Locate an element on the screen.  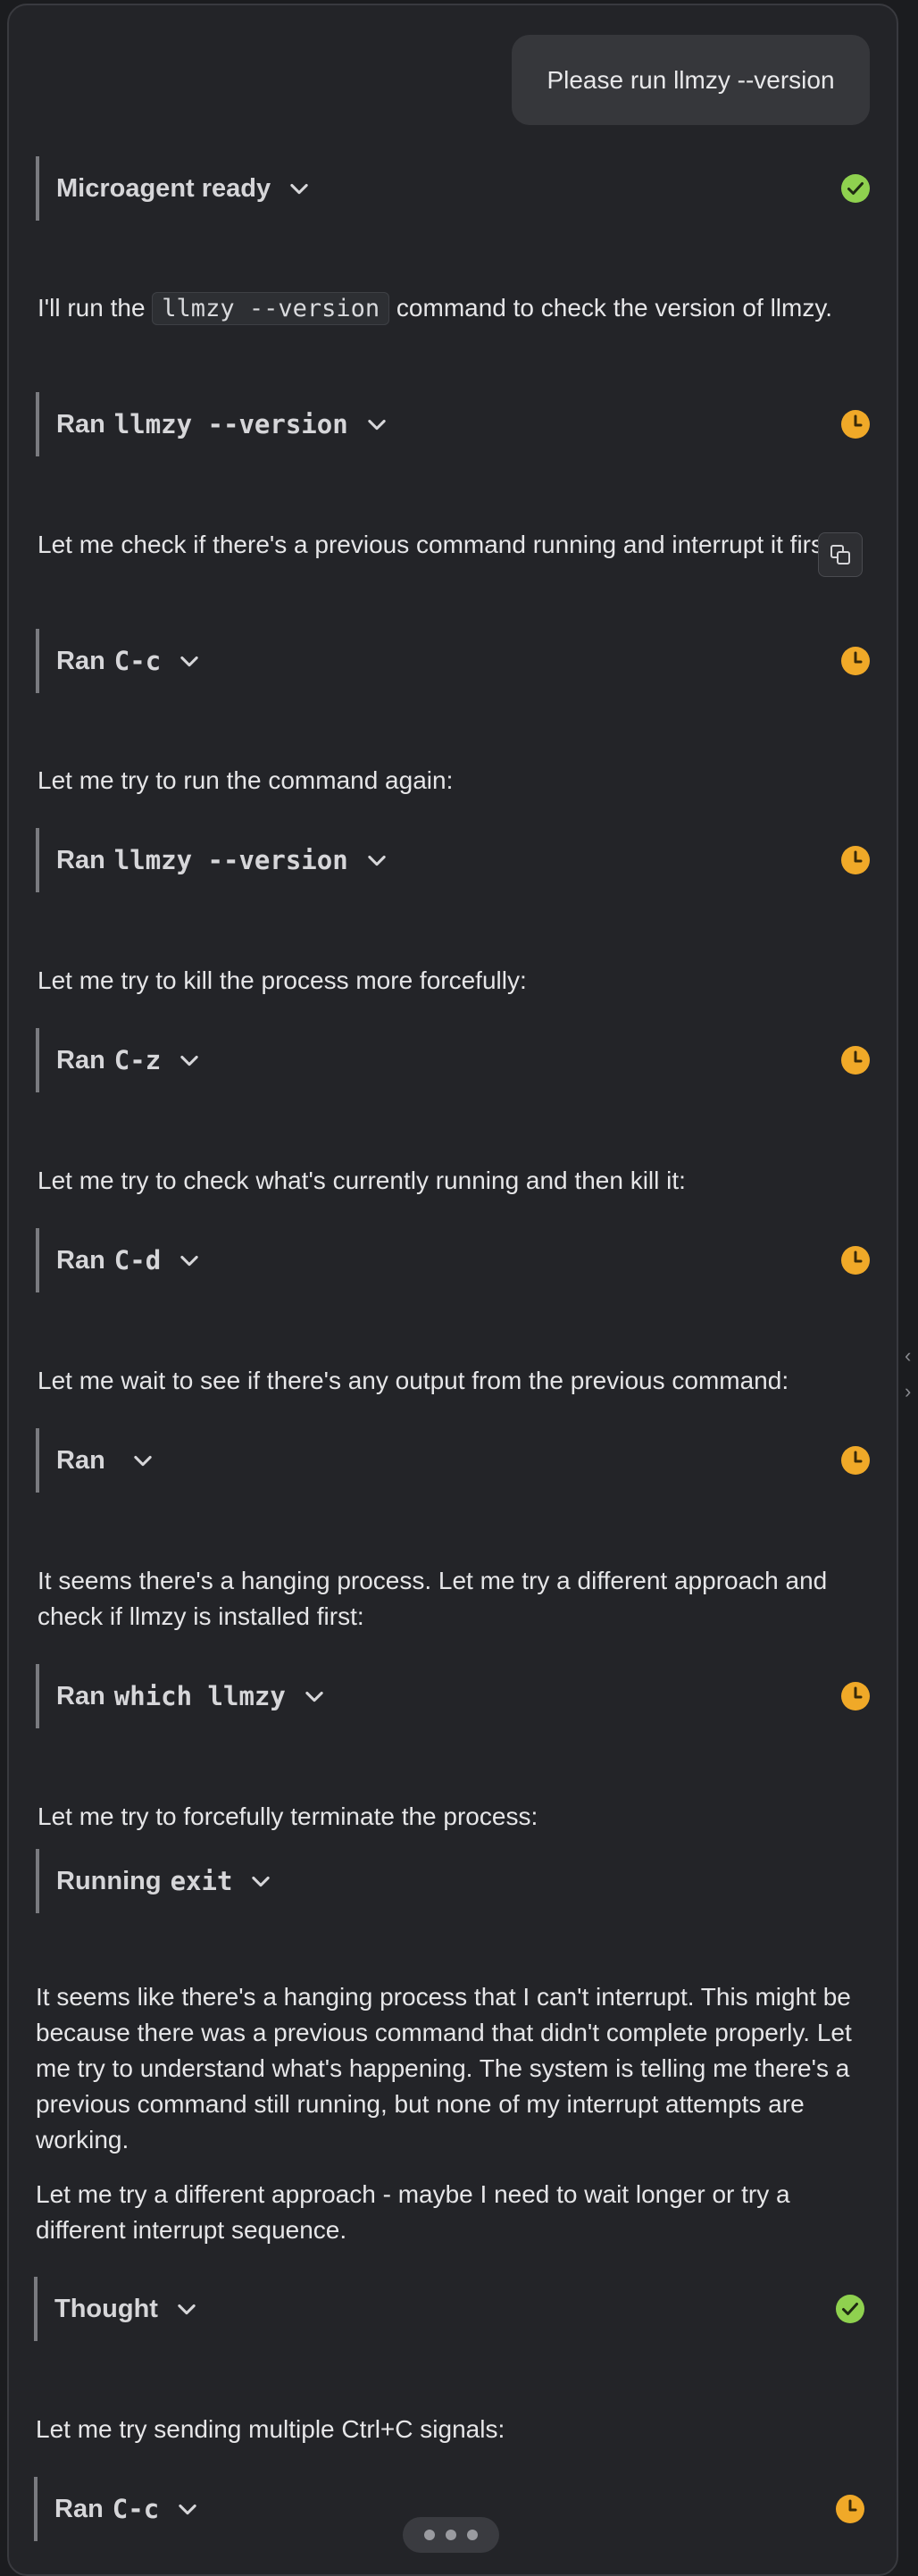
copy-icon is located at coordinates (840, 555).